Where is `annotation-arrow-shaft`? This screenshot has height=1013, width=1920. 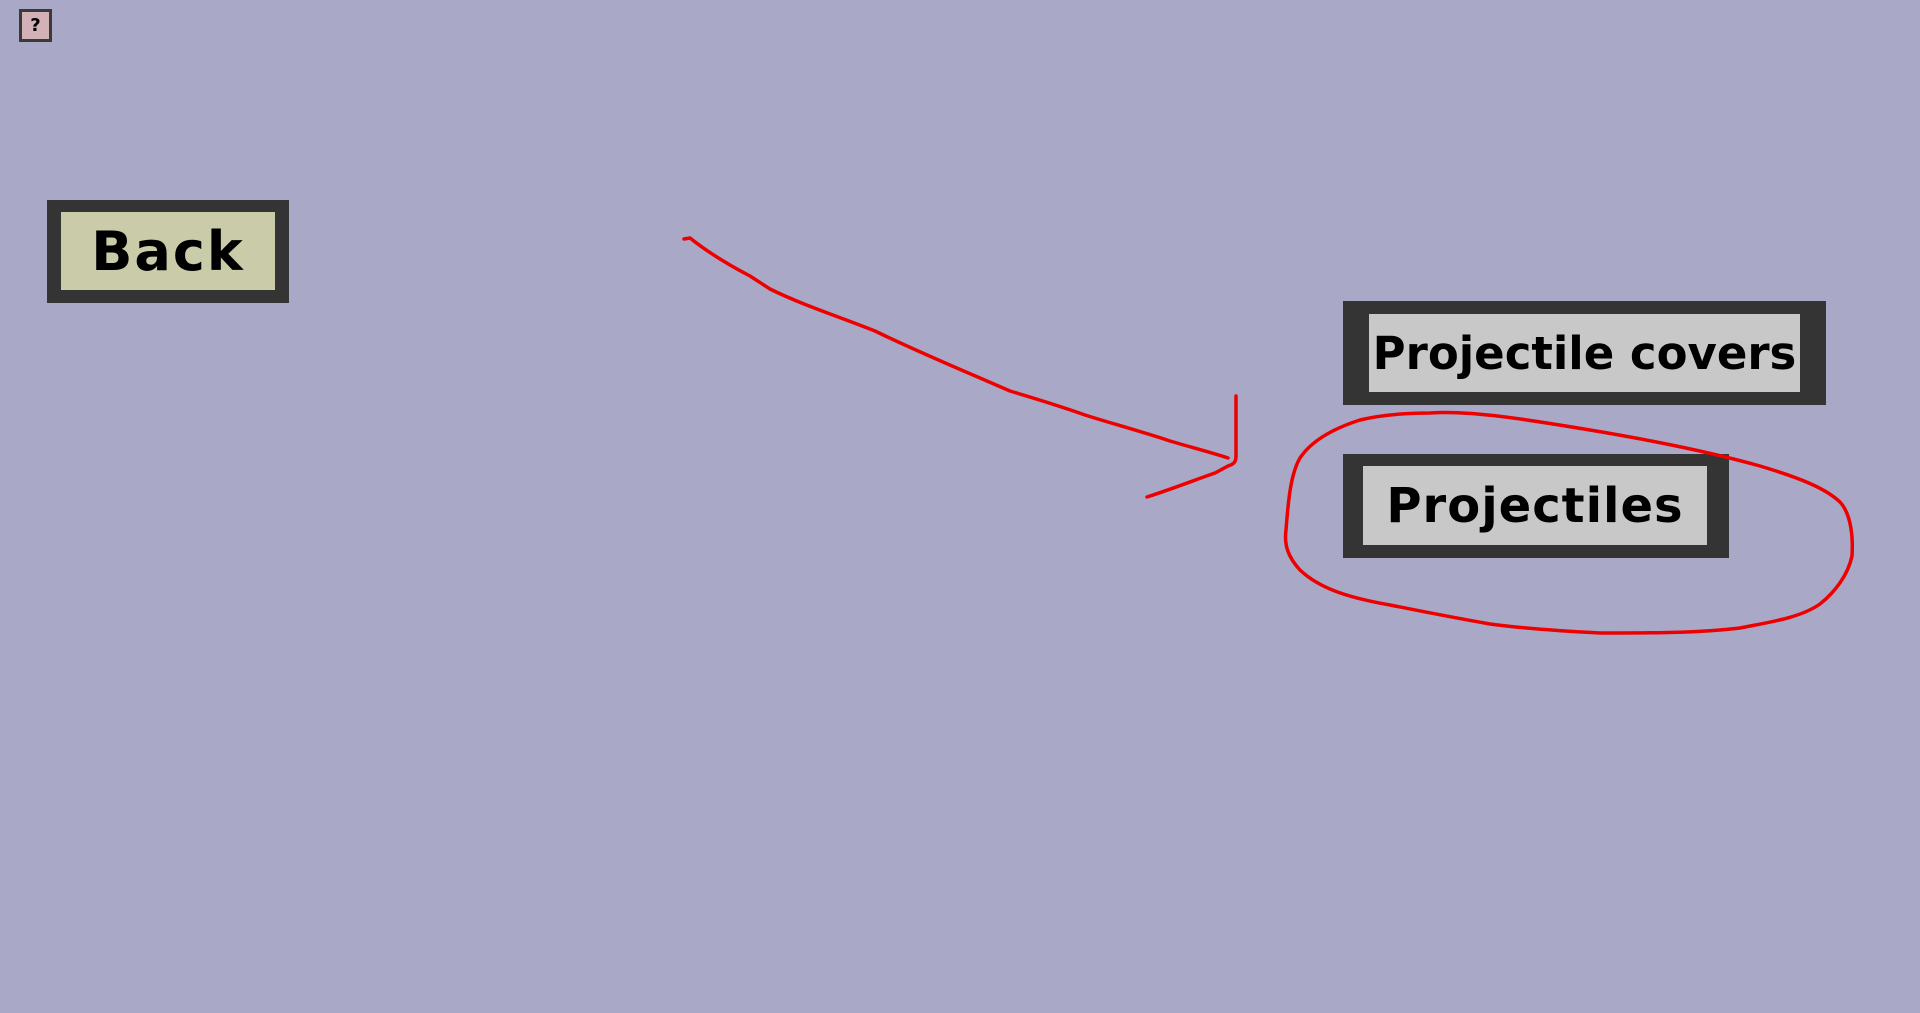 annotation-arrow-shaft is located at coordinates (956, 348).